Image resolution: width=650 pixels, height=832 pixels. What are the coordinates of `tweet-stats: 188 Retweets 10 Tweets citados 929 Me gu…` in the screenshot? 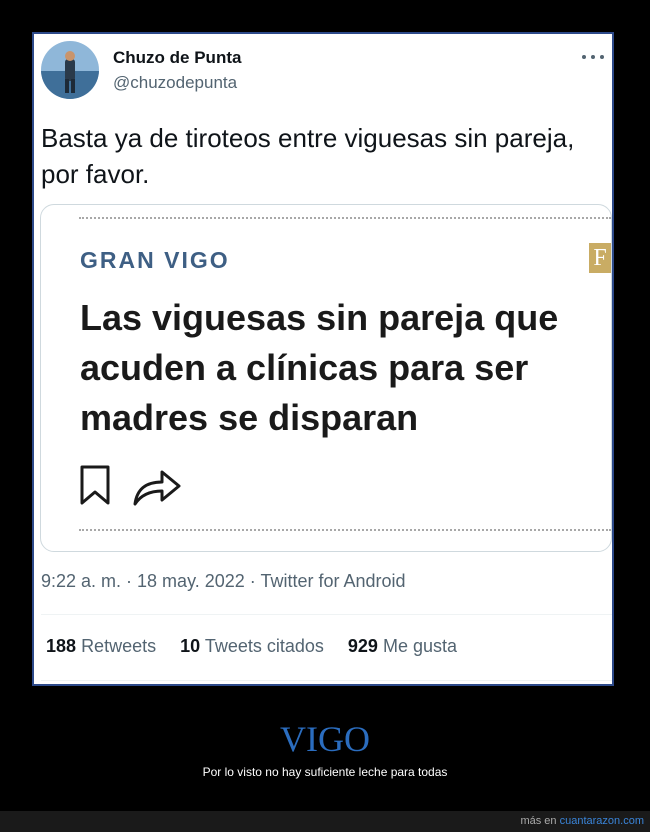 It's located at (263, 646).